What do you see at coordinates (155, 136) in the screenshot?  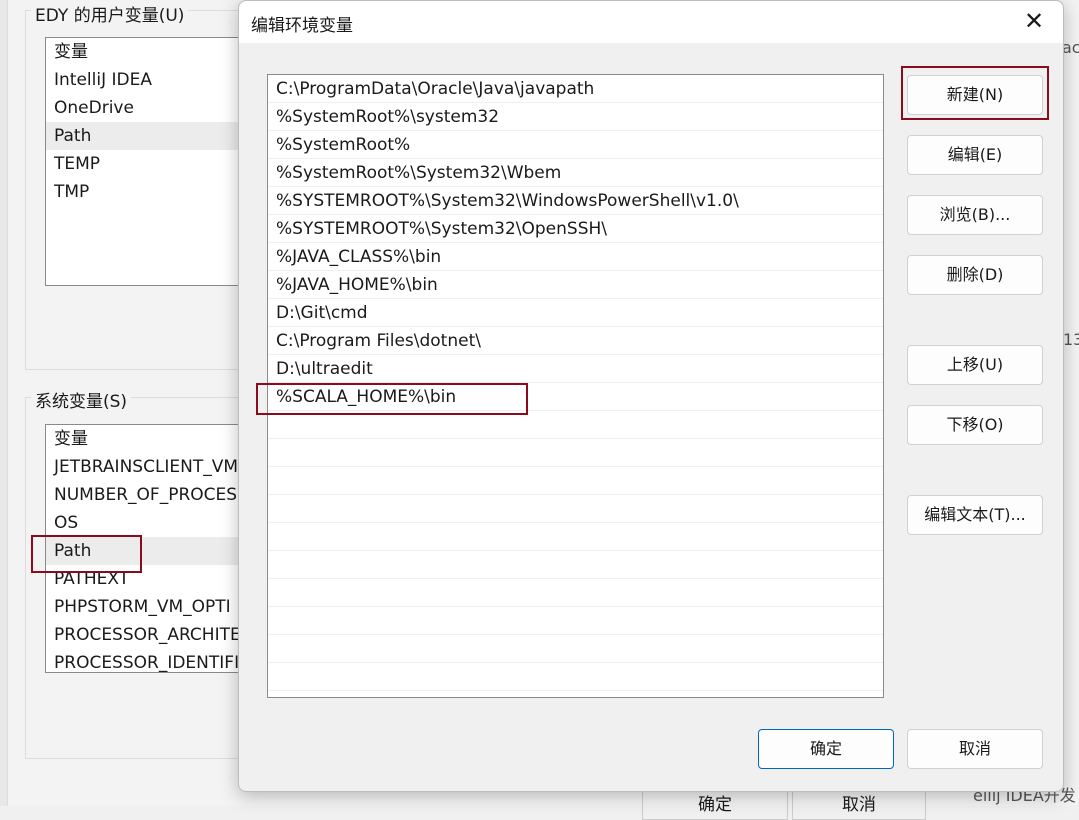 I see `user-var-row: Path` at bounding box center [155, 136].